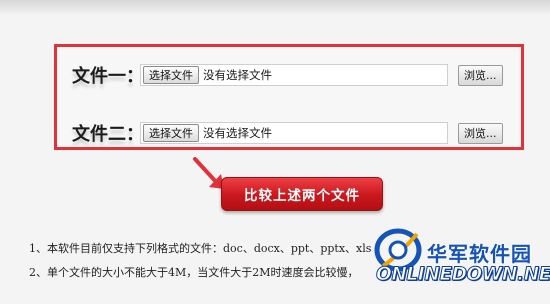 The width and height of the screenshot is (550, 304). Describe the element at coordinates (275, 7) in the screenshot. I see `top-band` at that location.